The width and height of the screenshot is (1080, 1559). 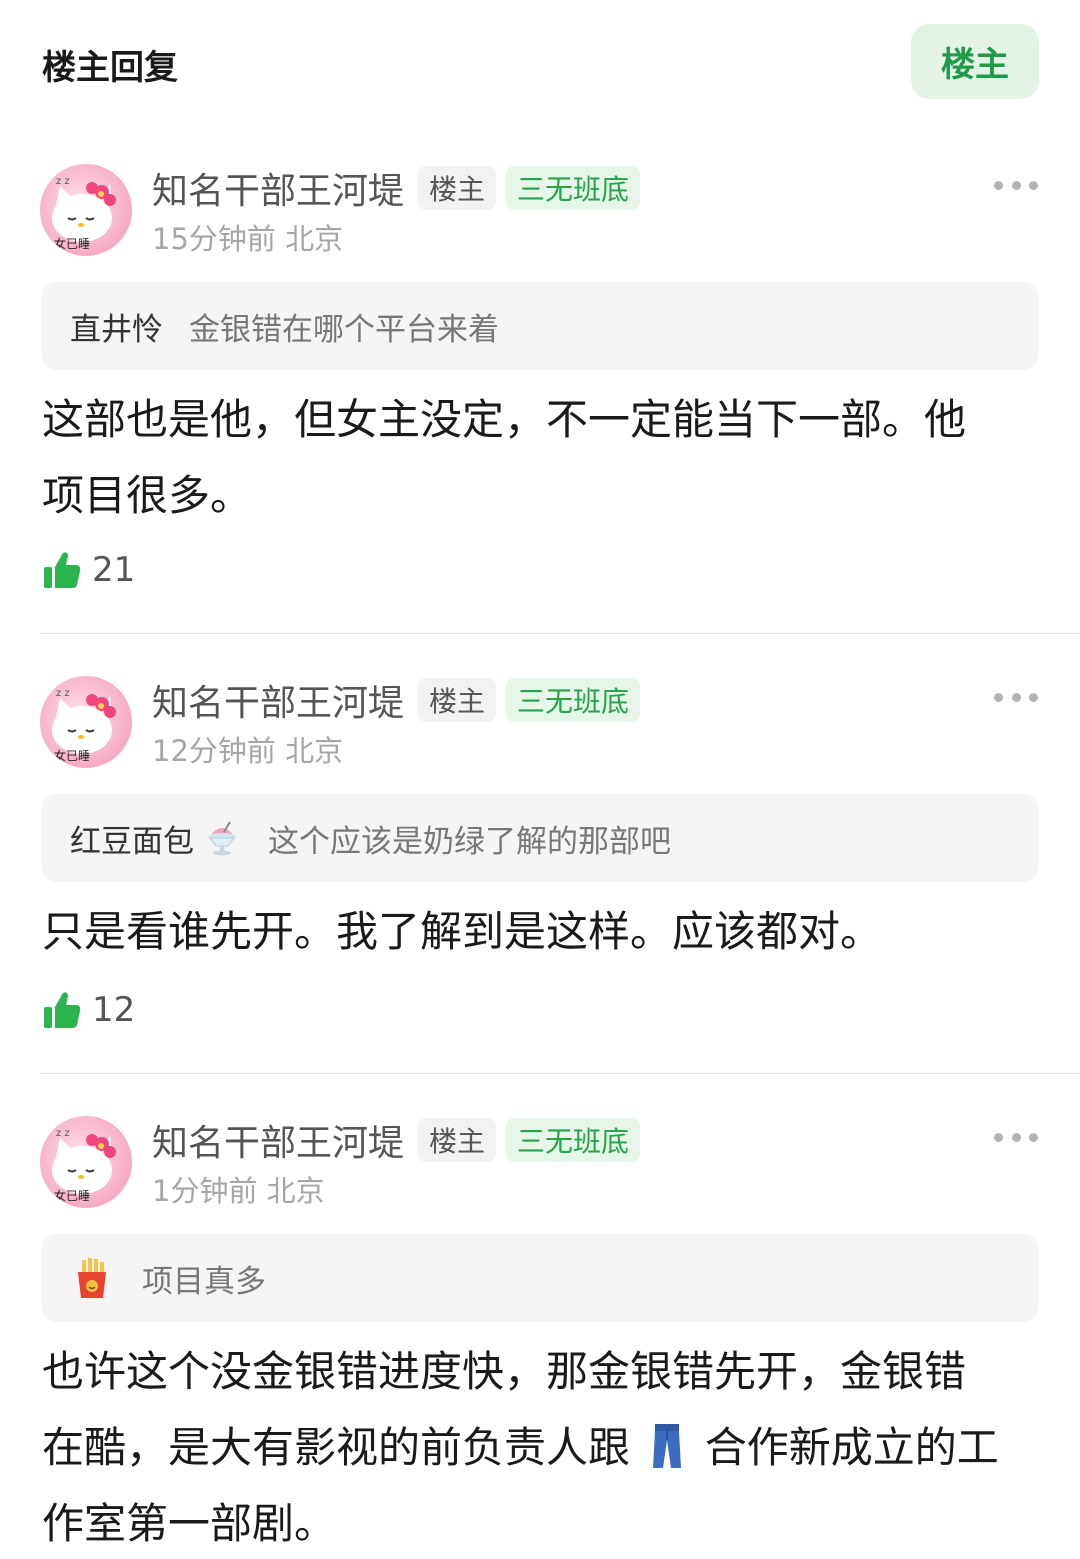 What do you see at coordinates (248, 751) in the screenshot?
I see `timestamp-location: 12分钟前 北京` at bounding box center [248, 751].